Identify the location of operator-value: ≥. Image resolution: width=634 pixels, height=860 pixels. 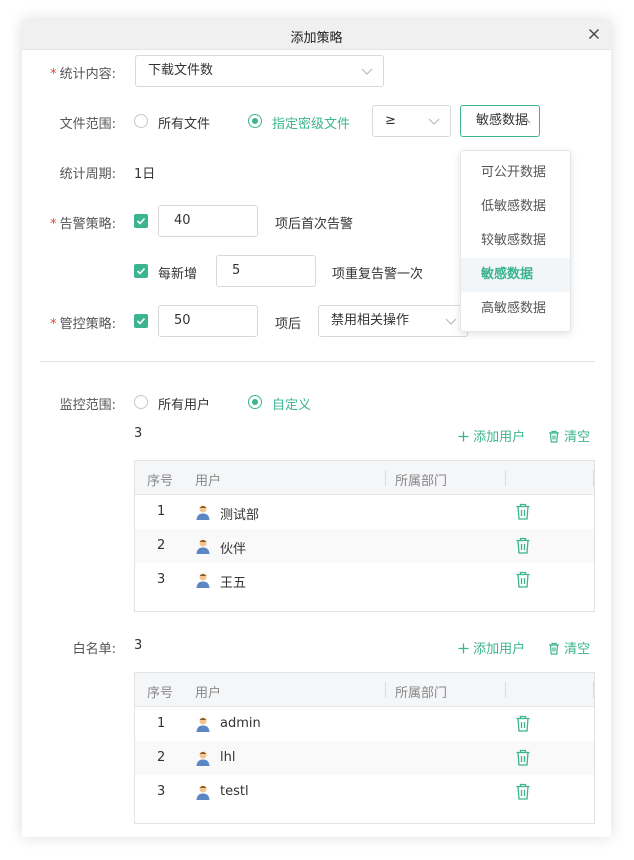
(390, 120).